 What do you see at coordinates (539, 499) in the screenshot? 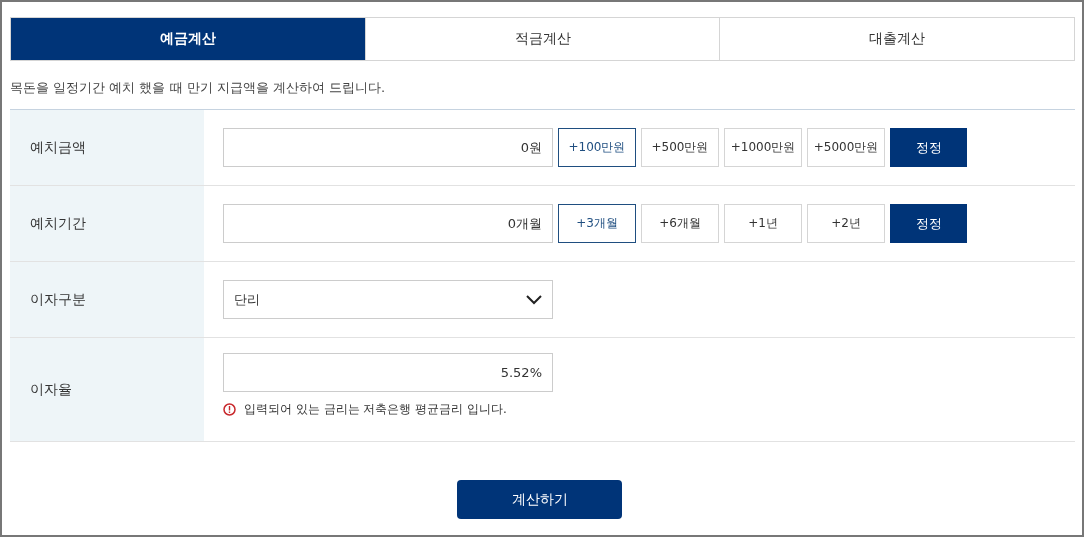
I see `calculate-button: 계산하기` at bounding box center [539, 499].